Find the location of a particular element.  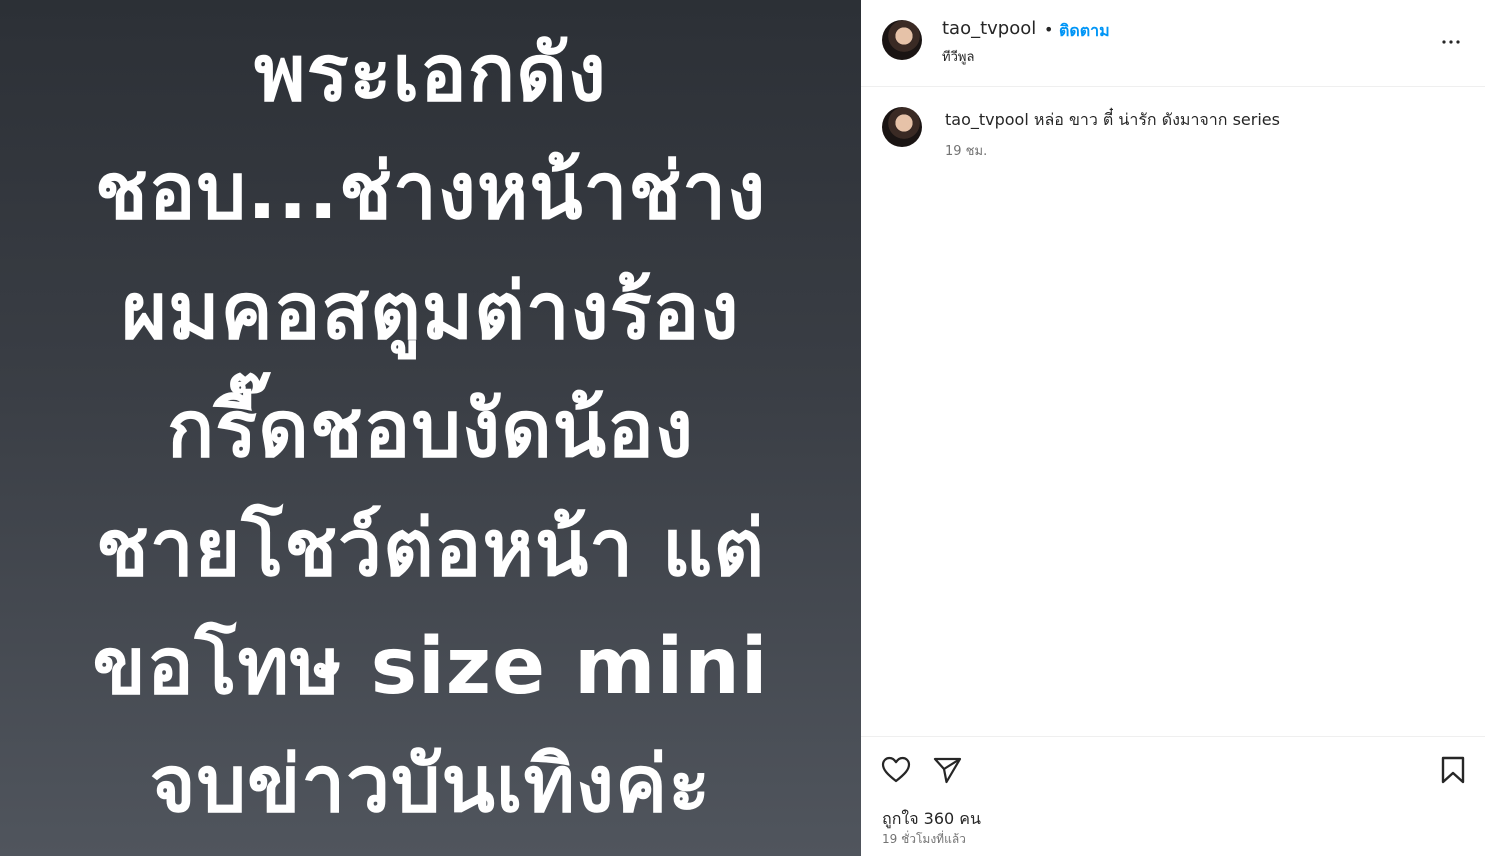

more-options-icon is located at coordinates (1451, 42).